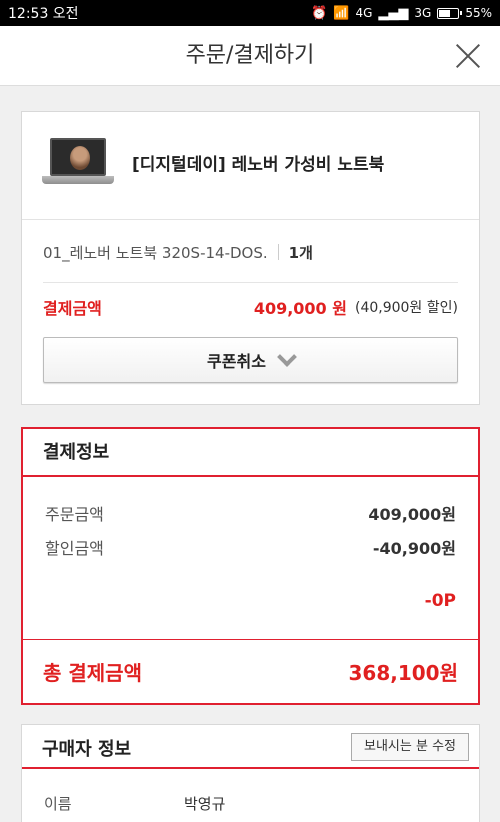 The height and width of the screenshot is (822, 500). What do you see at coordinates (406, 308) in the screenshot?
I see `discount-note: (40,900원 할인)` at bounding box center [406, 308].